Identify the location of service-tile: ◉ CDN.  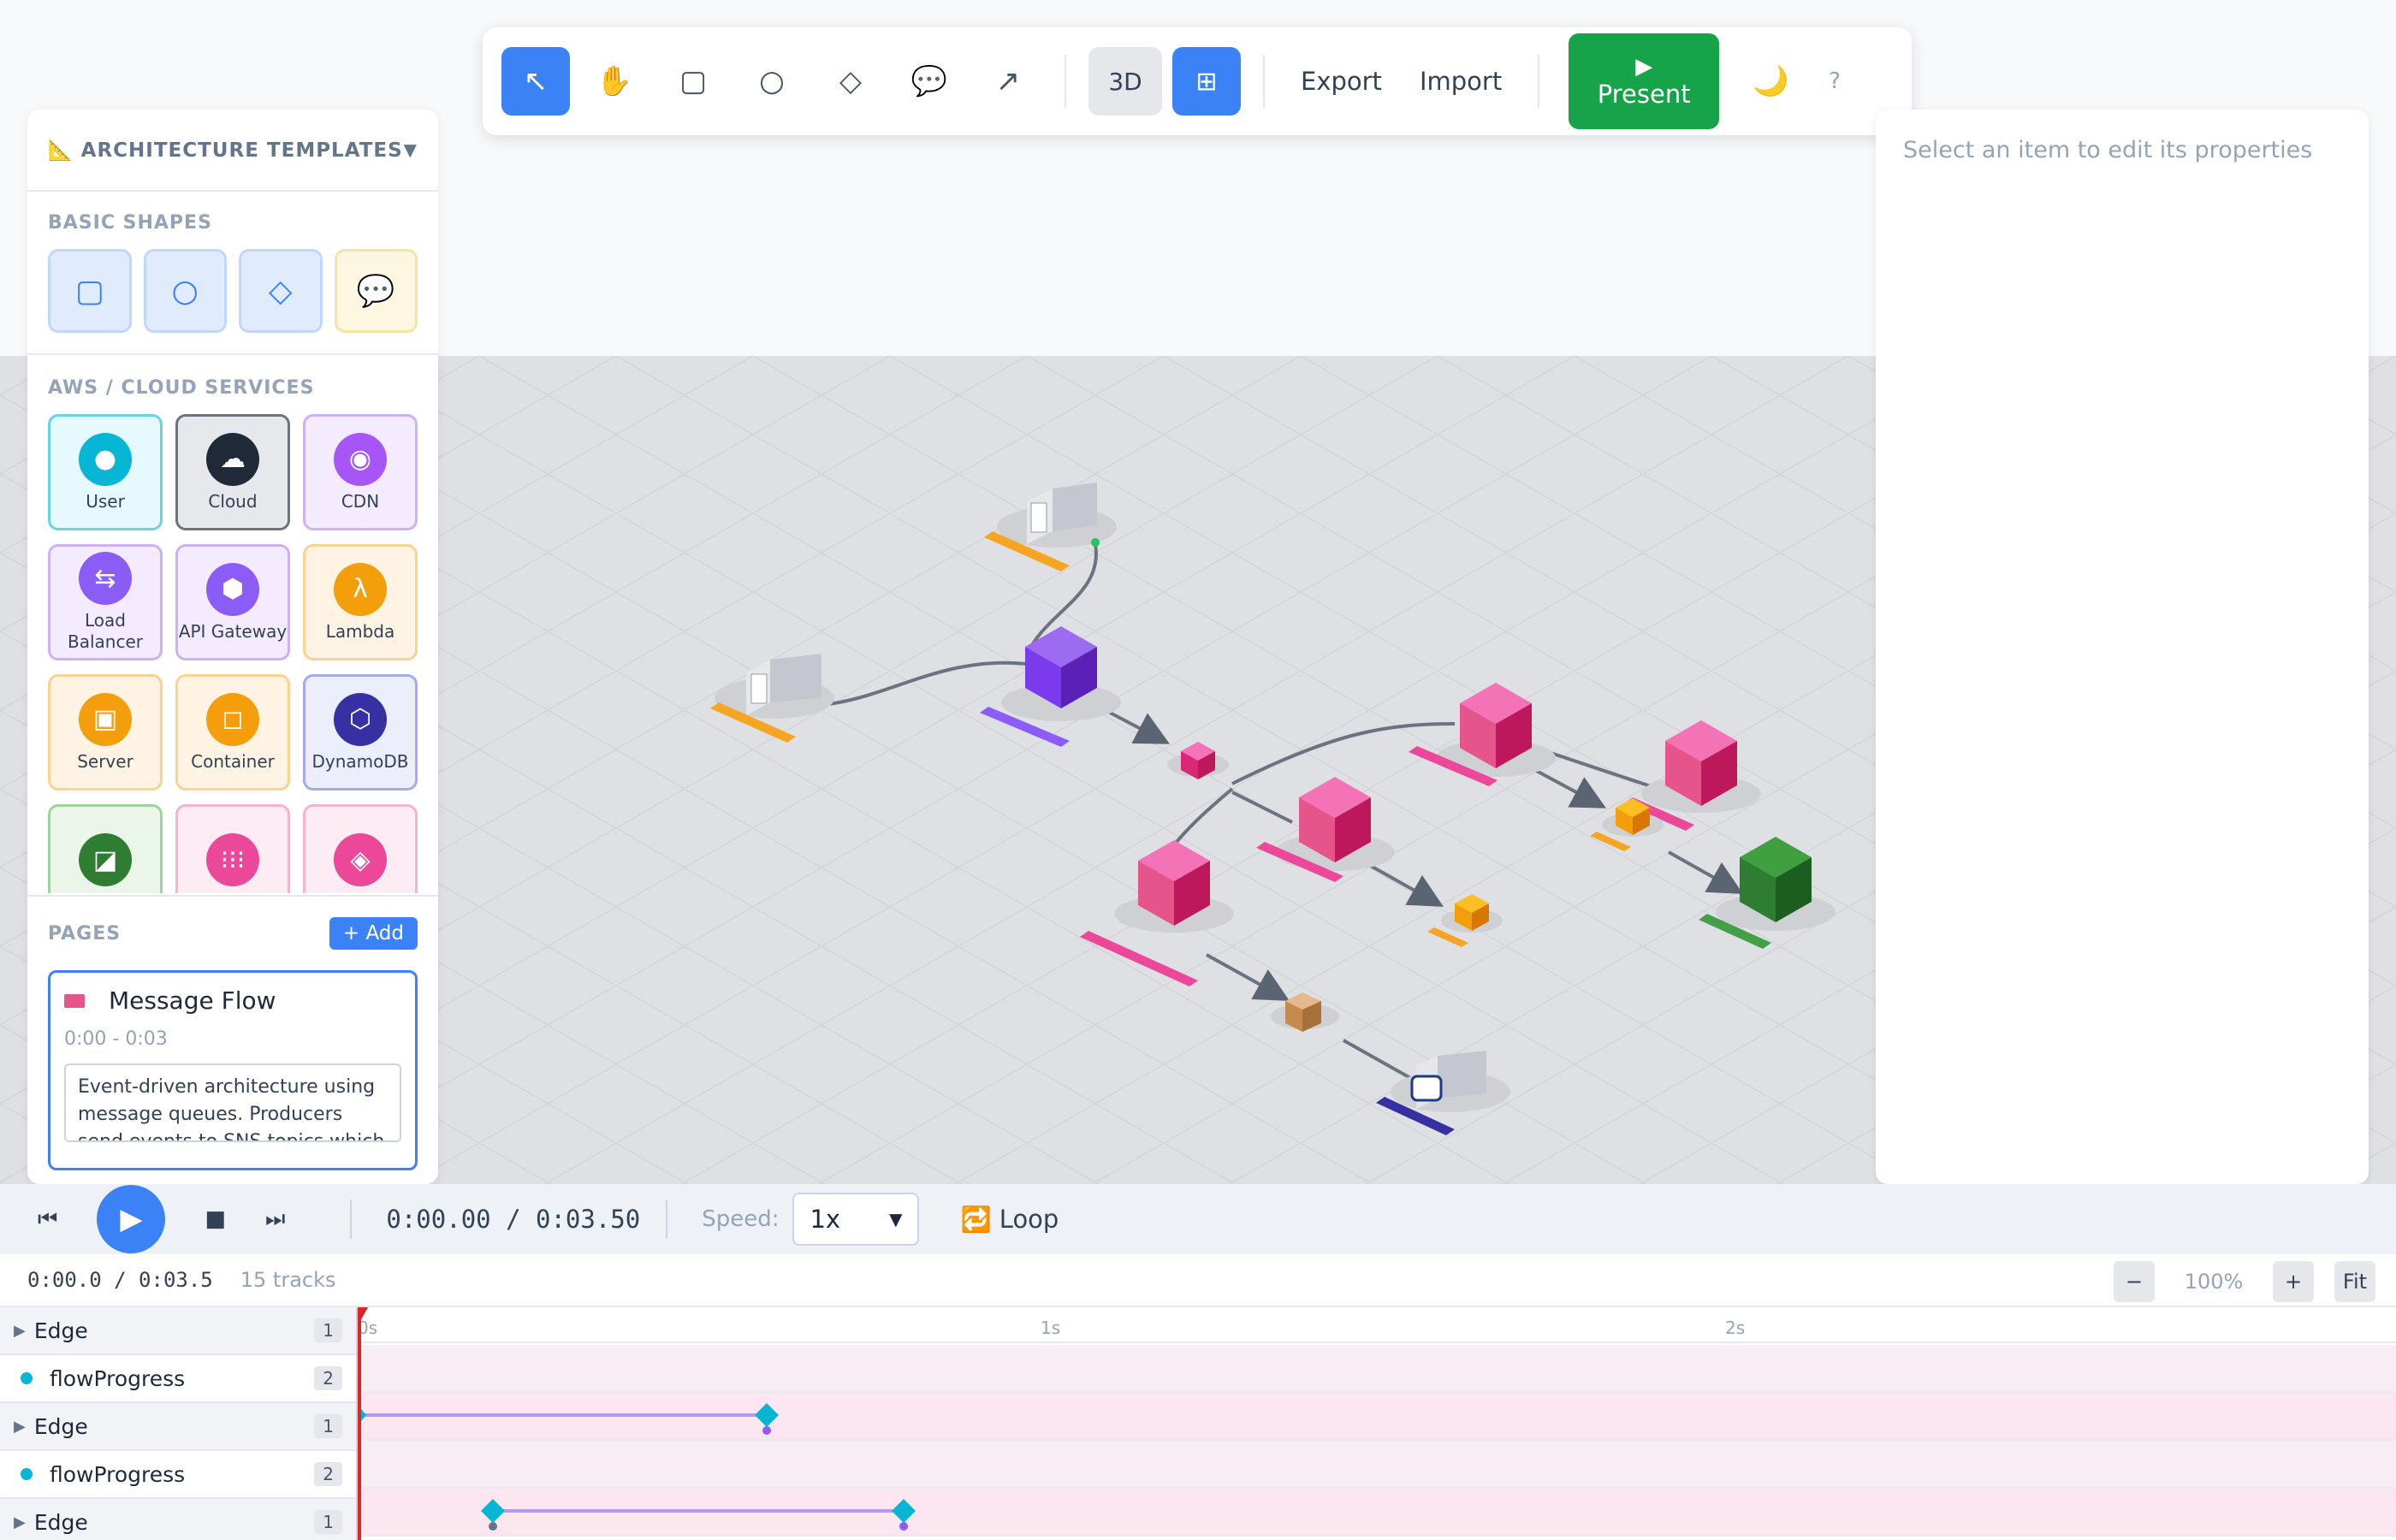
(361, 472).